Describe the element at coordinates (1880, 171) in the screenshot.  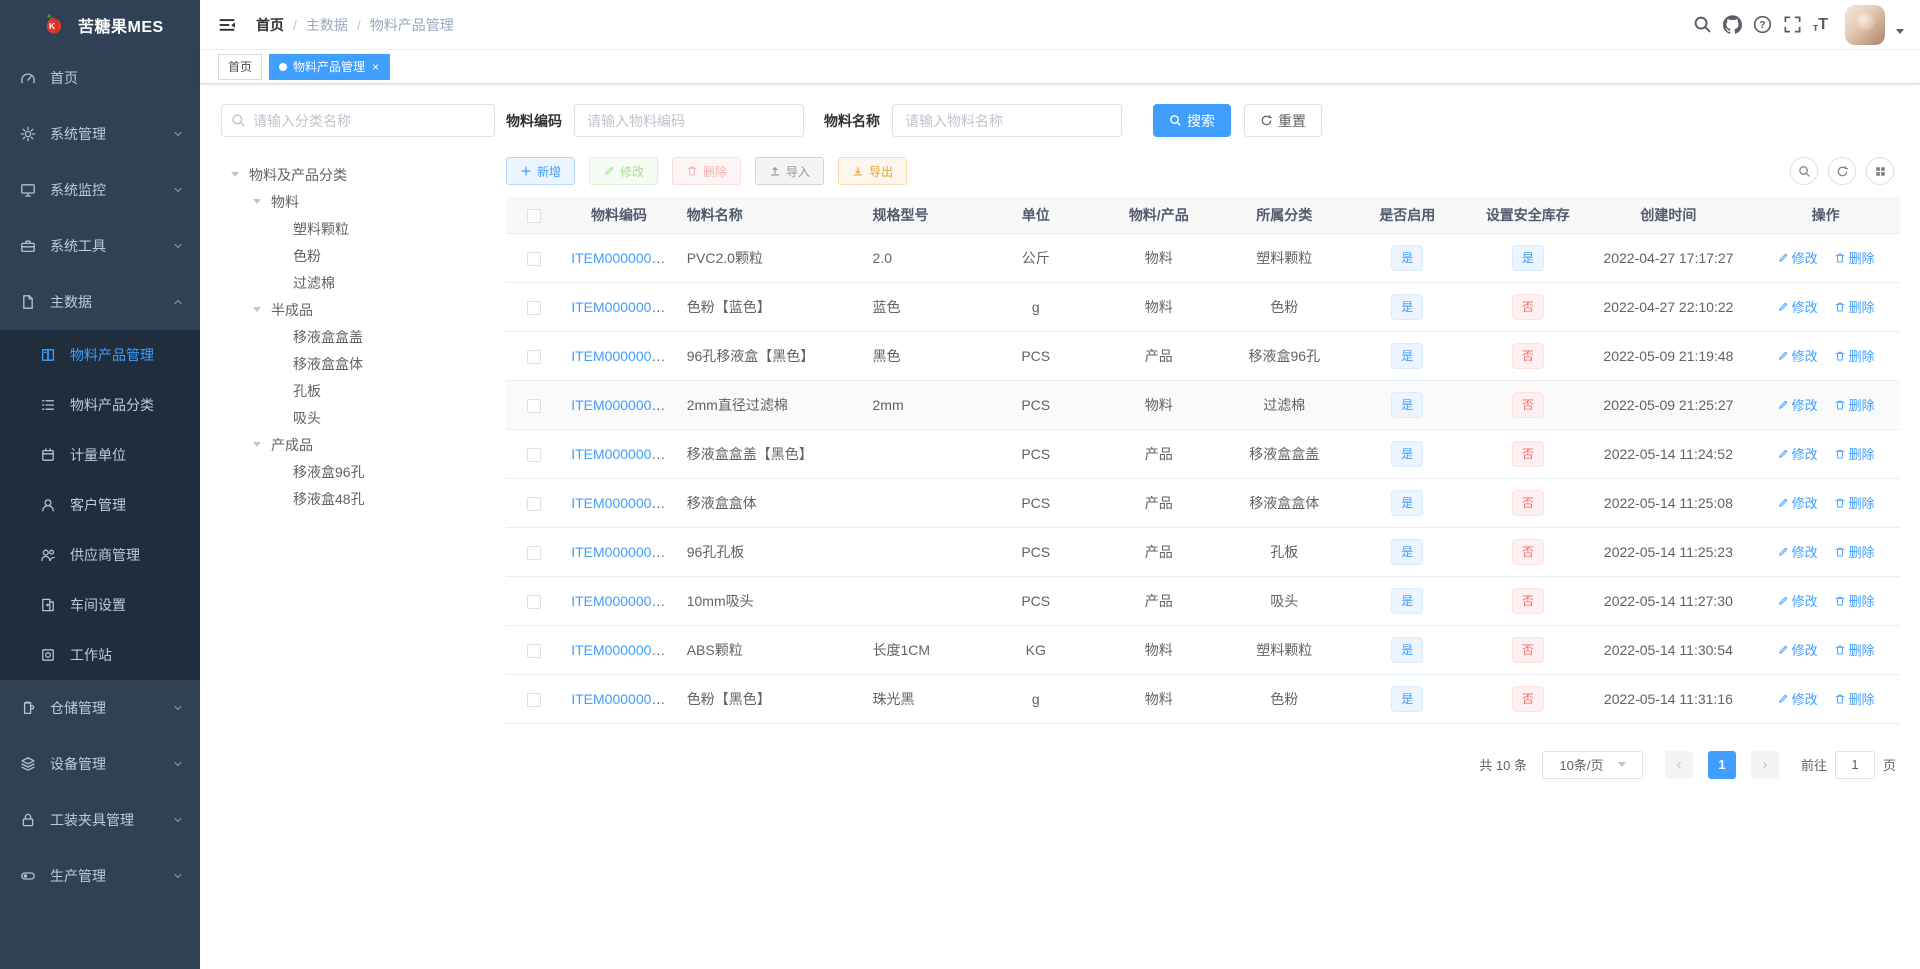
I see `columns-grid-icon` at that location.